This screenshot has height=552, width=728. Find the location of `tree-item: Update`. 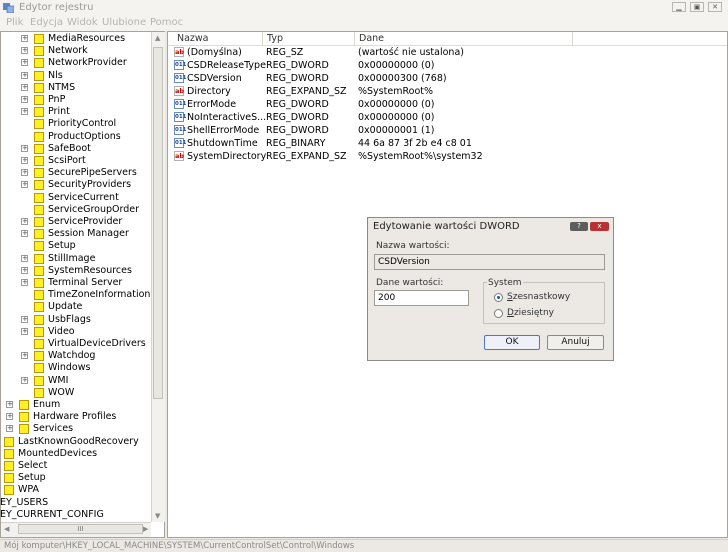

tree-item: Update is located at coordinates (75, 307).